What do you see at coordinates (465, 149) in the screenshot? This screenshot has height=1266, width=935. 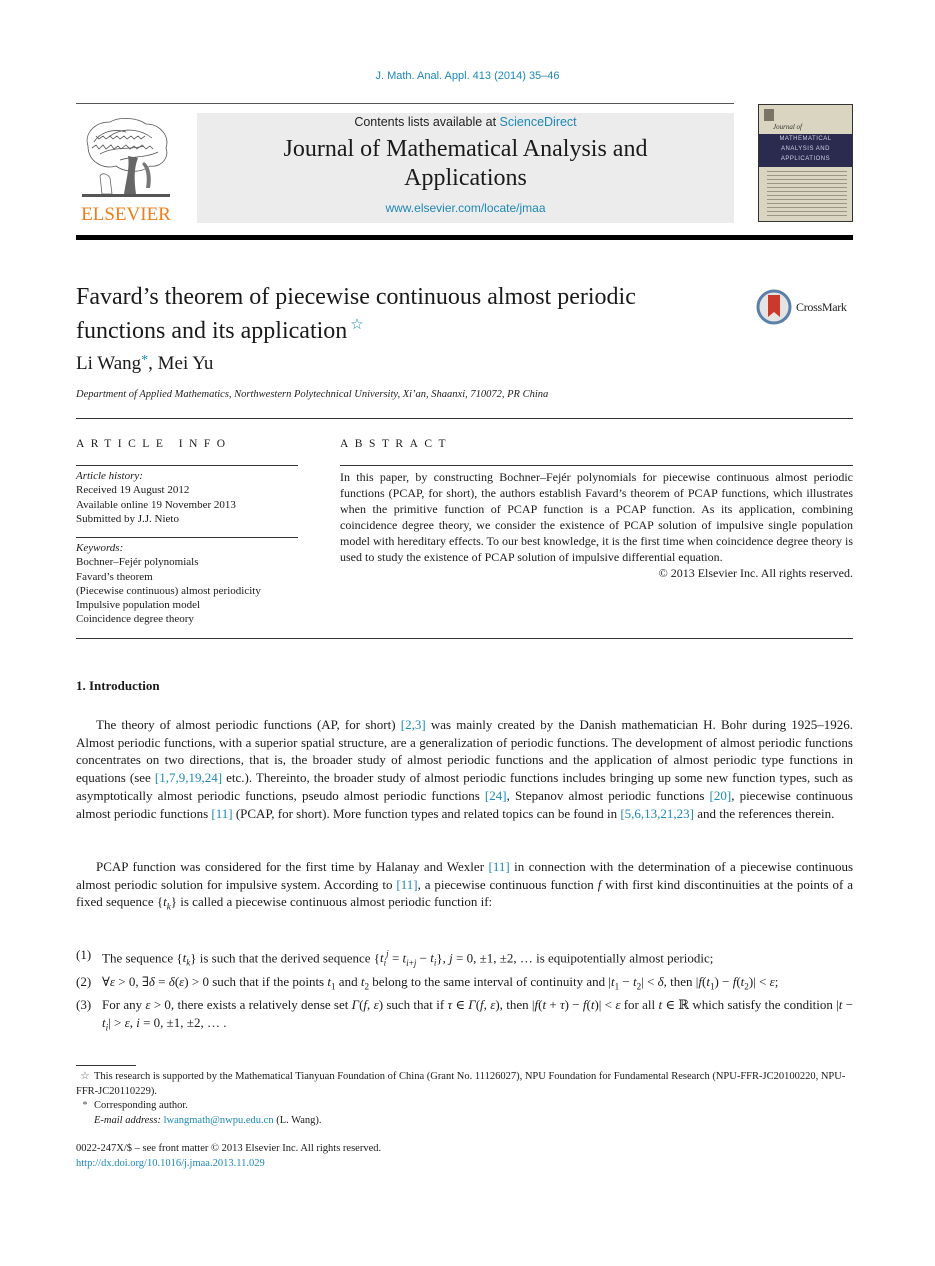 I see `journal-title-line-1: Journal of Mathematical Analysis and` at bounding box center [465, 149].